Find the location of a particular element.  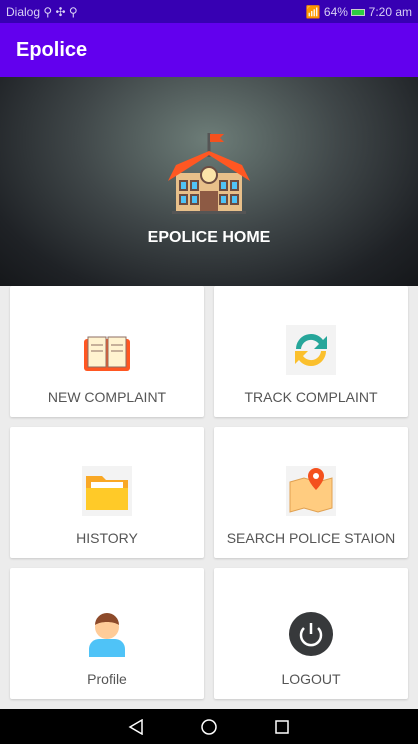

clock: 7:20 am is located at coordinates (390, 11).